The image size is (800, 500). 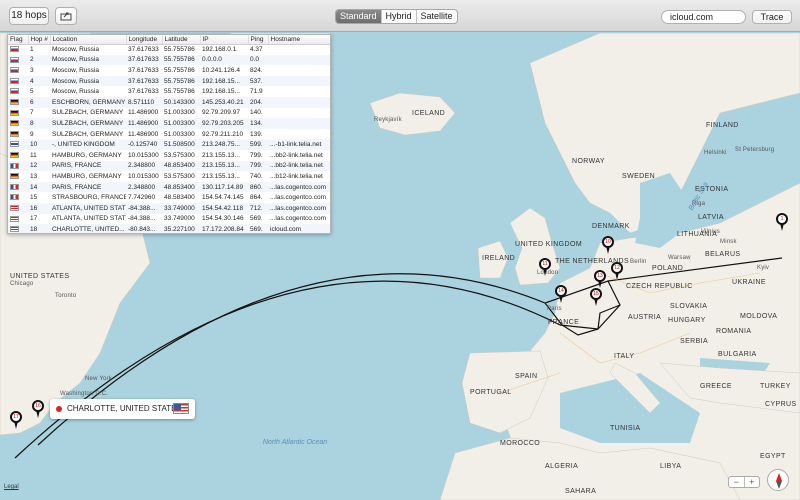 What do you see at coordinates (491, 392) in the screenshot?
I see `label-portugal: PORTUGAL` at bounding box center [491, 392].